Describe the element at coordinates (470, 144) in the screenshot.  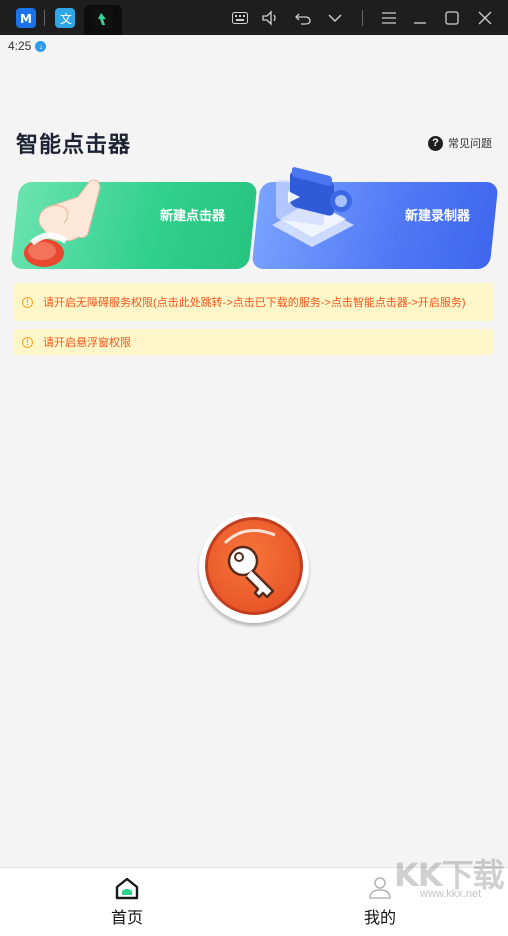
I see `faq-label: 常见问题` at that location.